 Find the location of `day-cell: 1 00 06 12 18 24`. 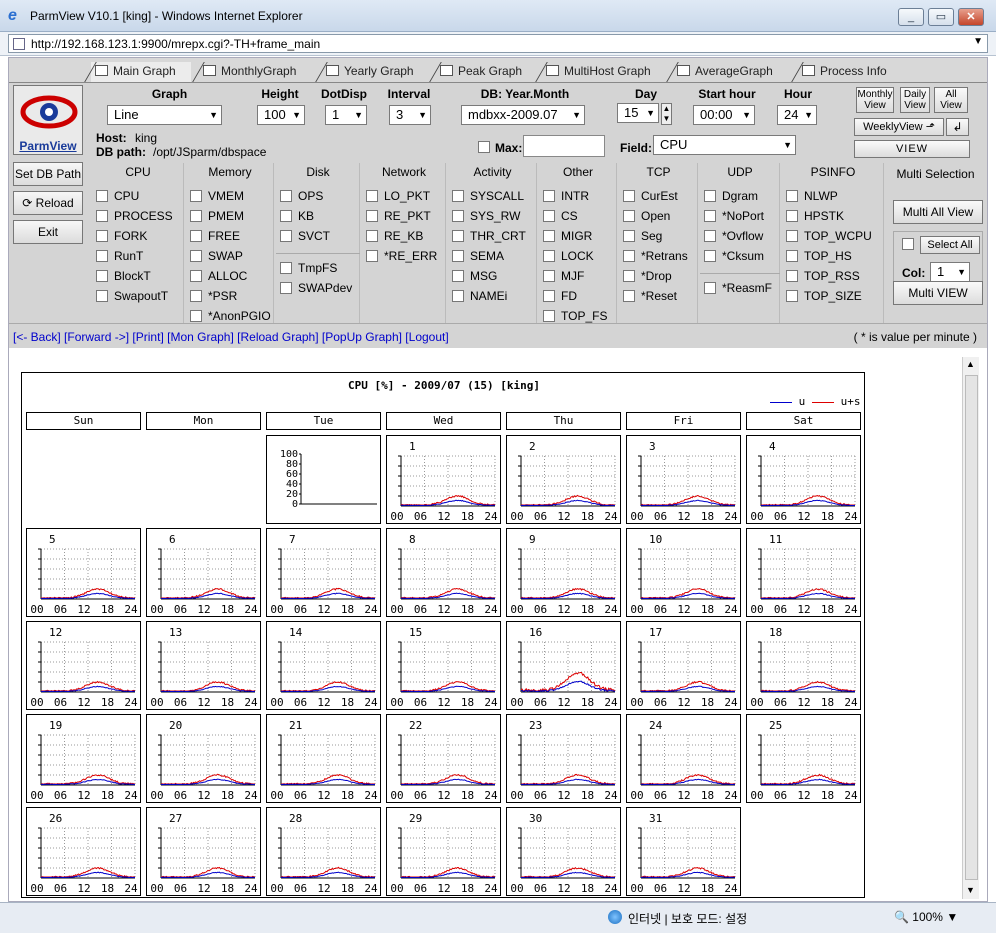

day-cell: 1 00 06 12 18 24 is located at coordinates (443, 479).